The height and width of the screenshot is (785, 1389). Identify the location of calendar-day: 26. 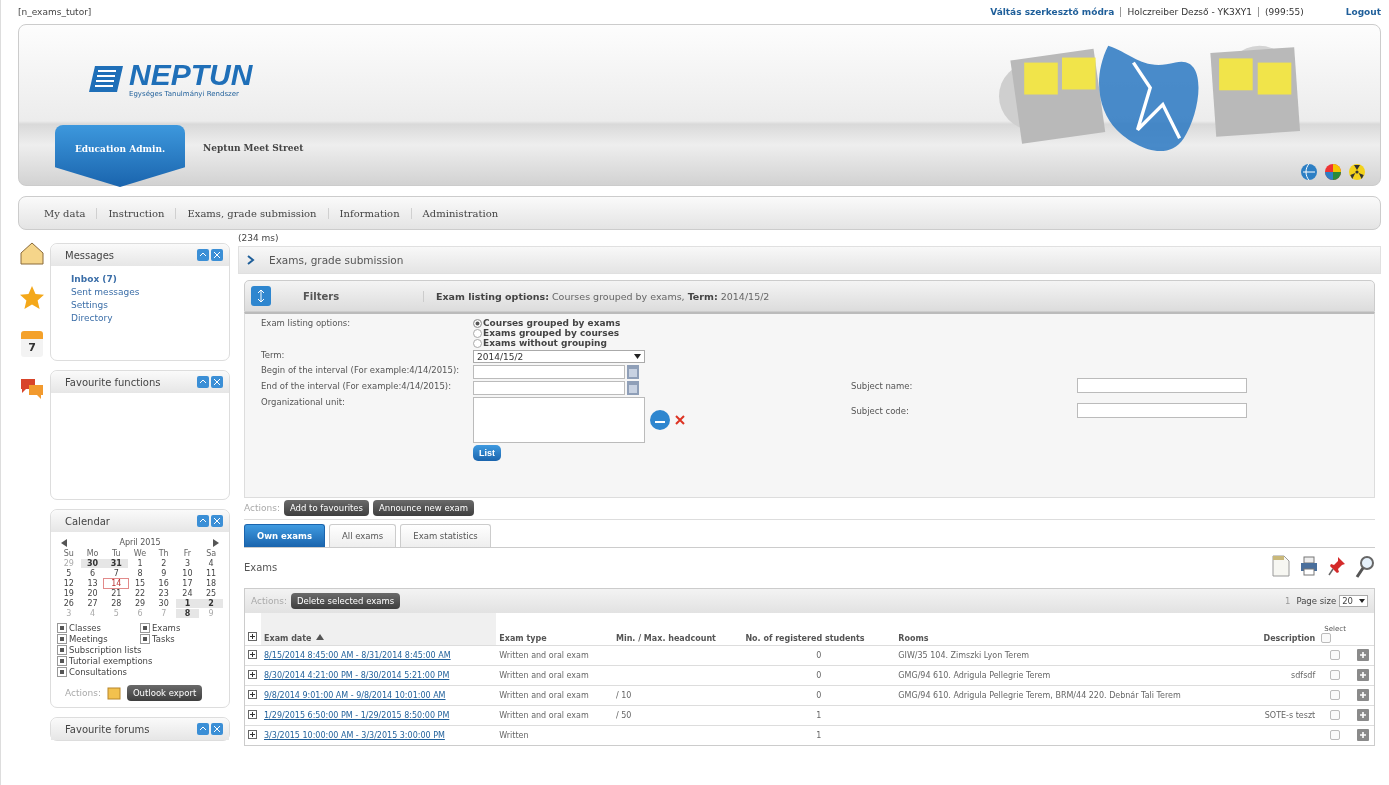
(69, 603).